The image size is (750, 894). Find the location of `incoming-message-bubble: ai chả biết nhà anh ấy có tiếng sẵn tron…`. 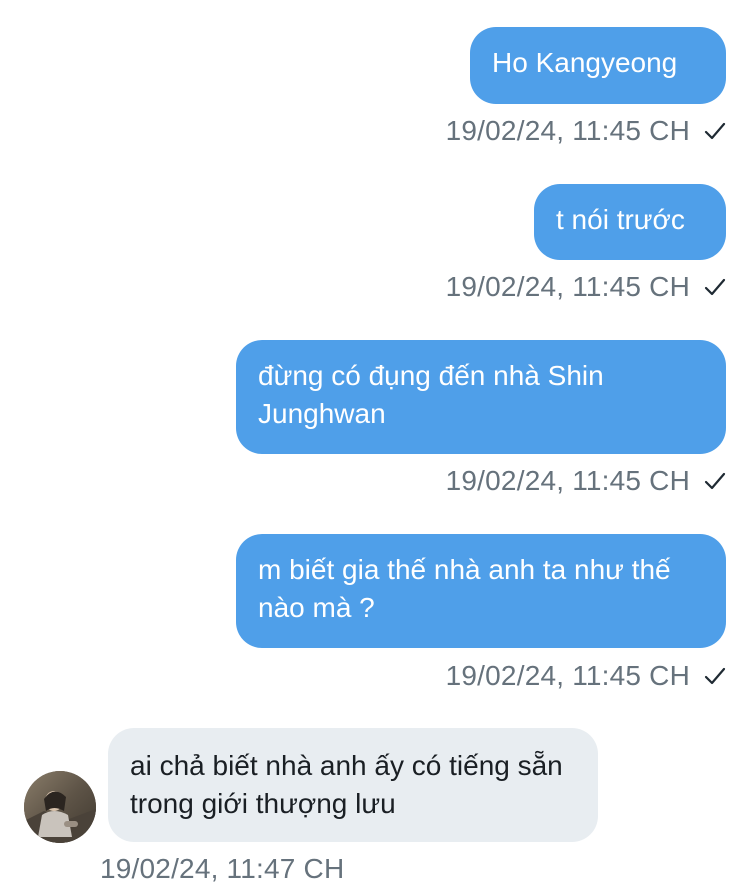

incoming-message-bubble: ai chả biết nhà anh ấy có tiếng sẵn tron… is located at coordinates (353, 785).